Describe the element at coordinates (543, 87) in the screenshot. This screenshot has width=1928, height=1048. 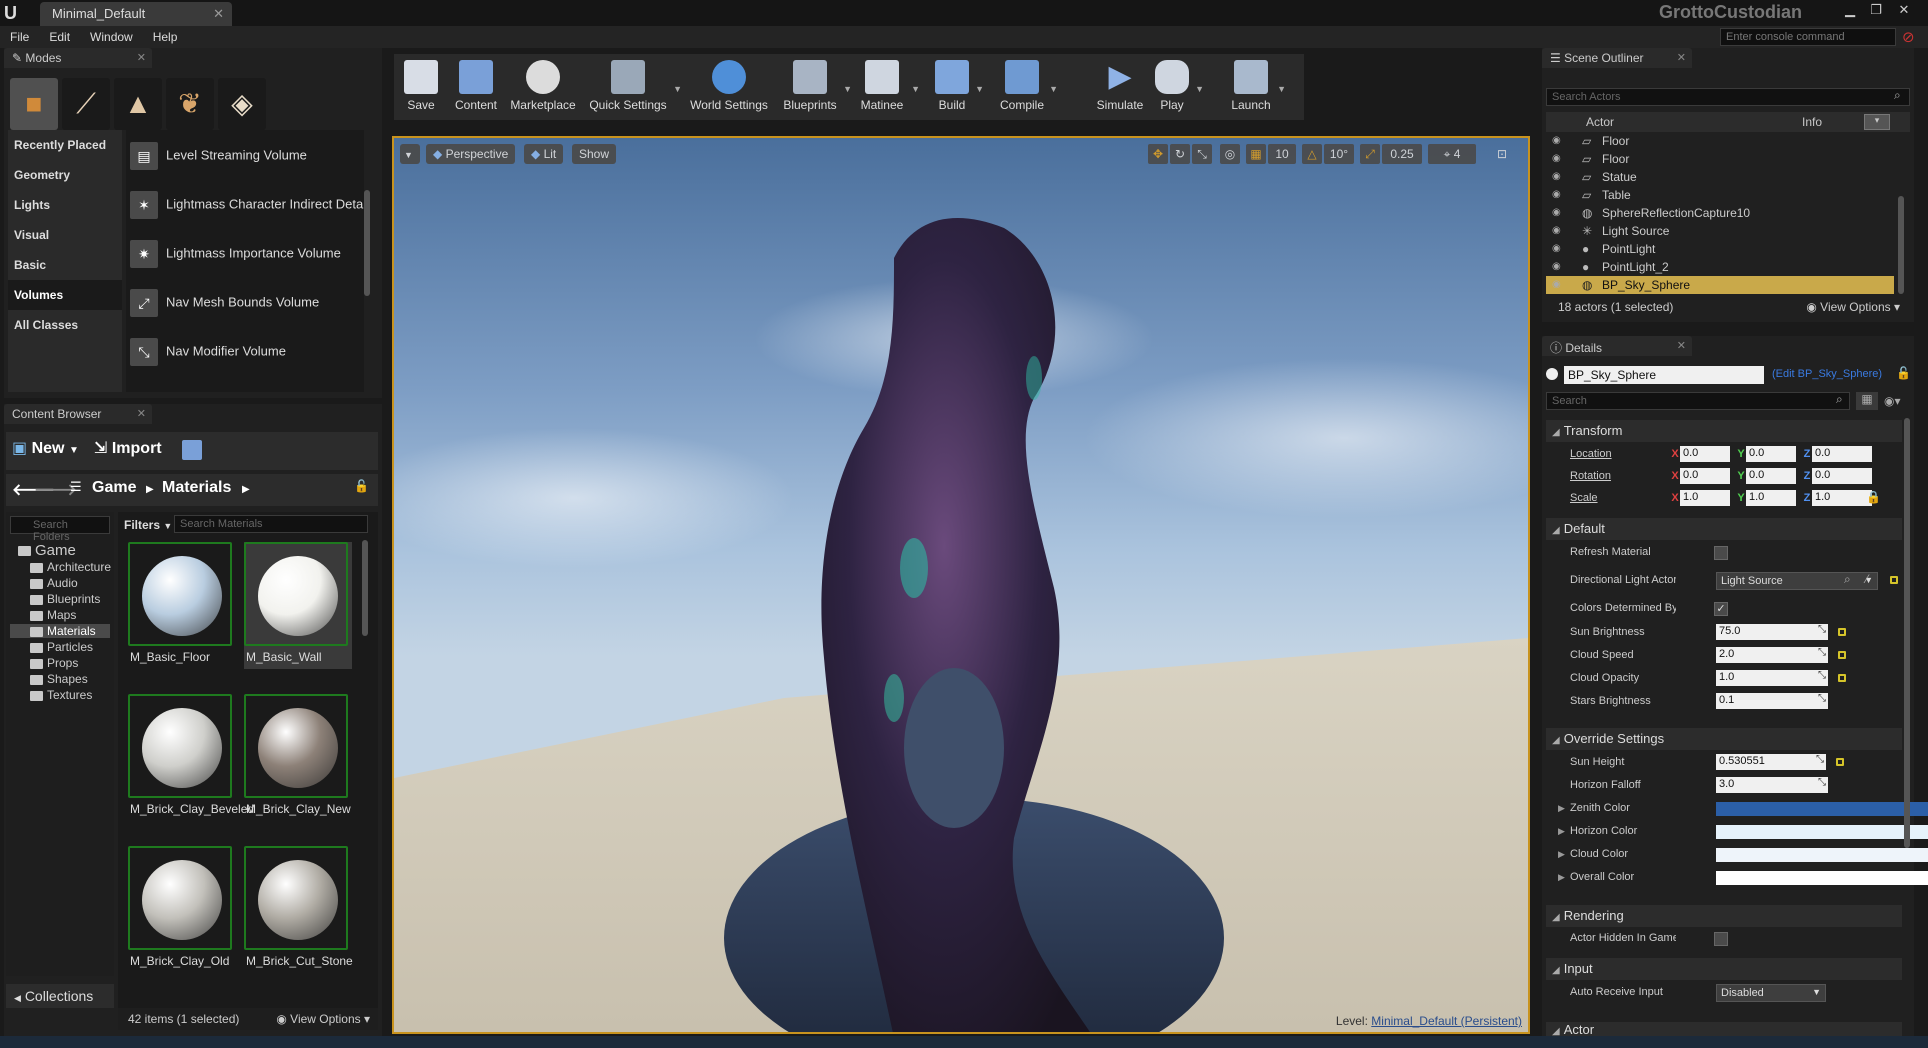
I see `marketplace-button: Marketplace` at that location.